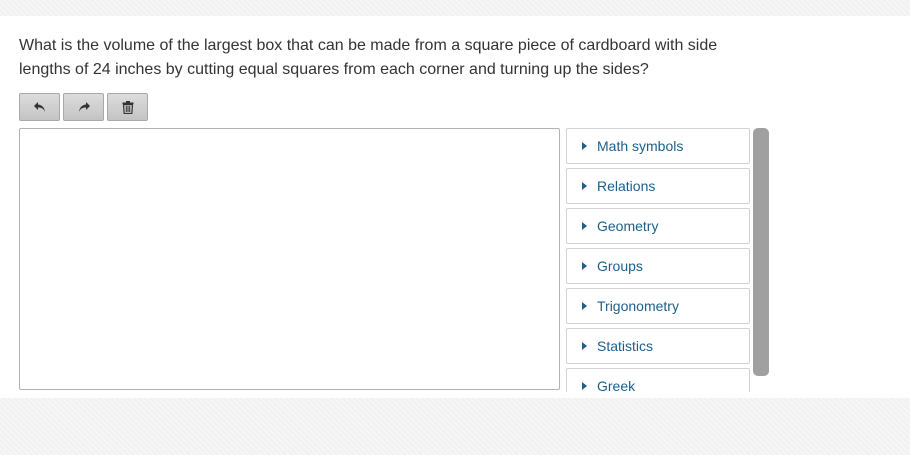 Image resolution: width=910 pixels, height=455 pixels. I want to click on redo-icon, so click(84, 107).